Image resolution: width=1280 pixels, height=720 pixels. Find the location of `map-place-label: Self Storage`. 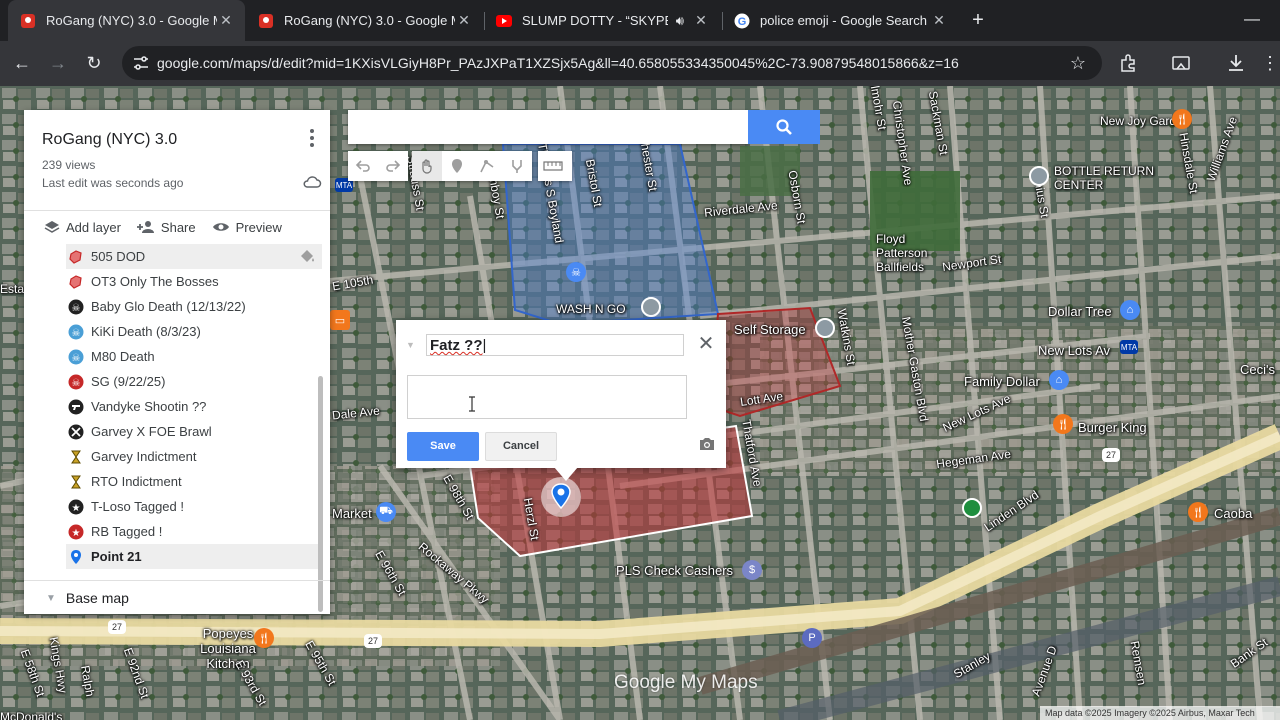

map-place-label: Self Storage is located at coordinates (770, 329).